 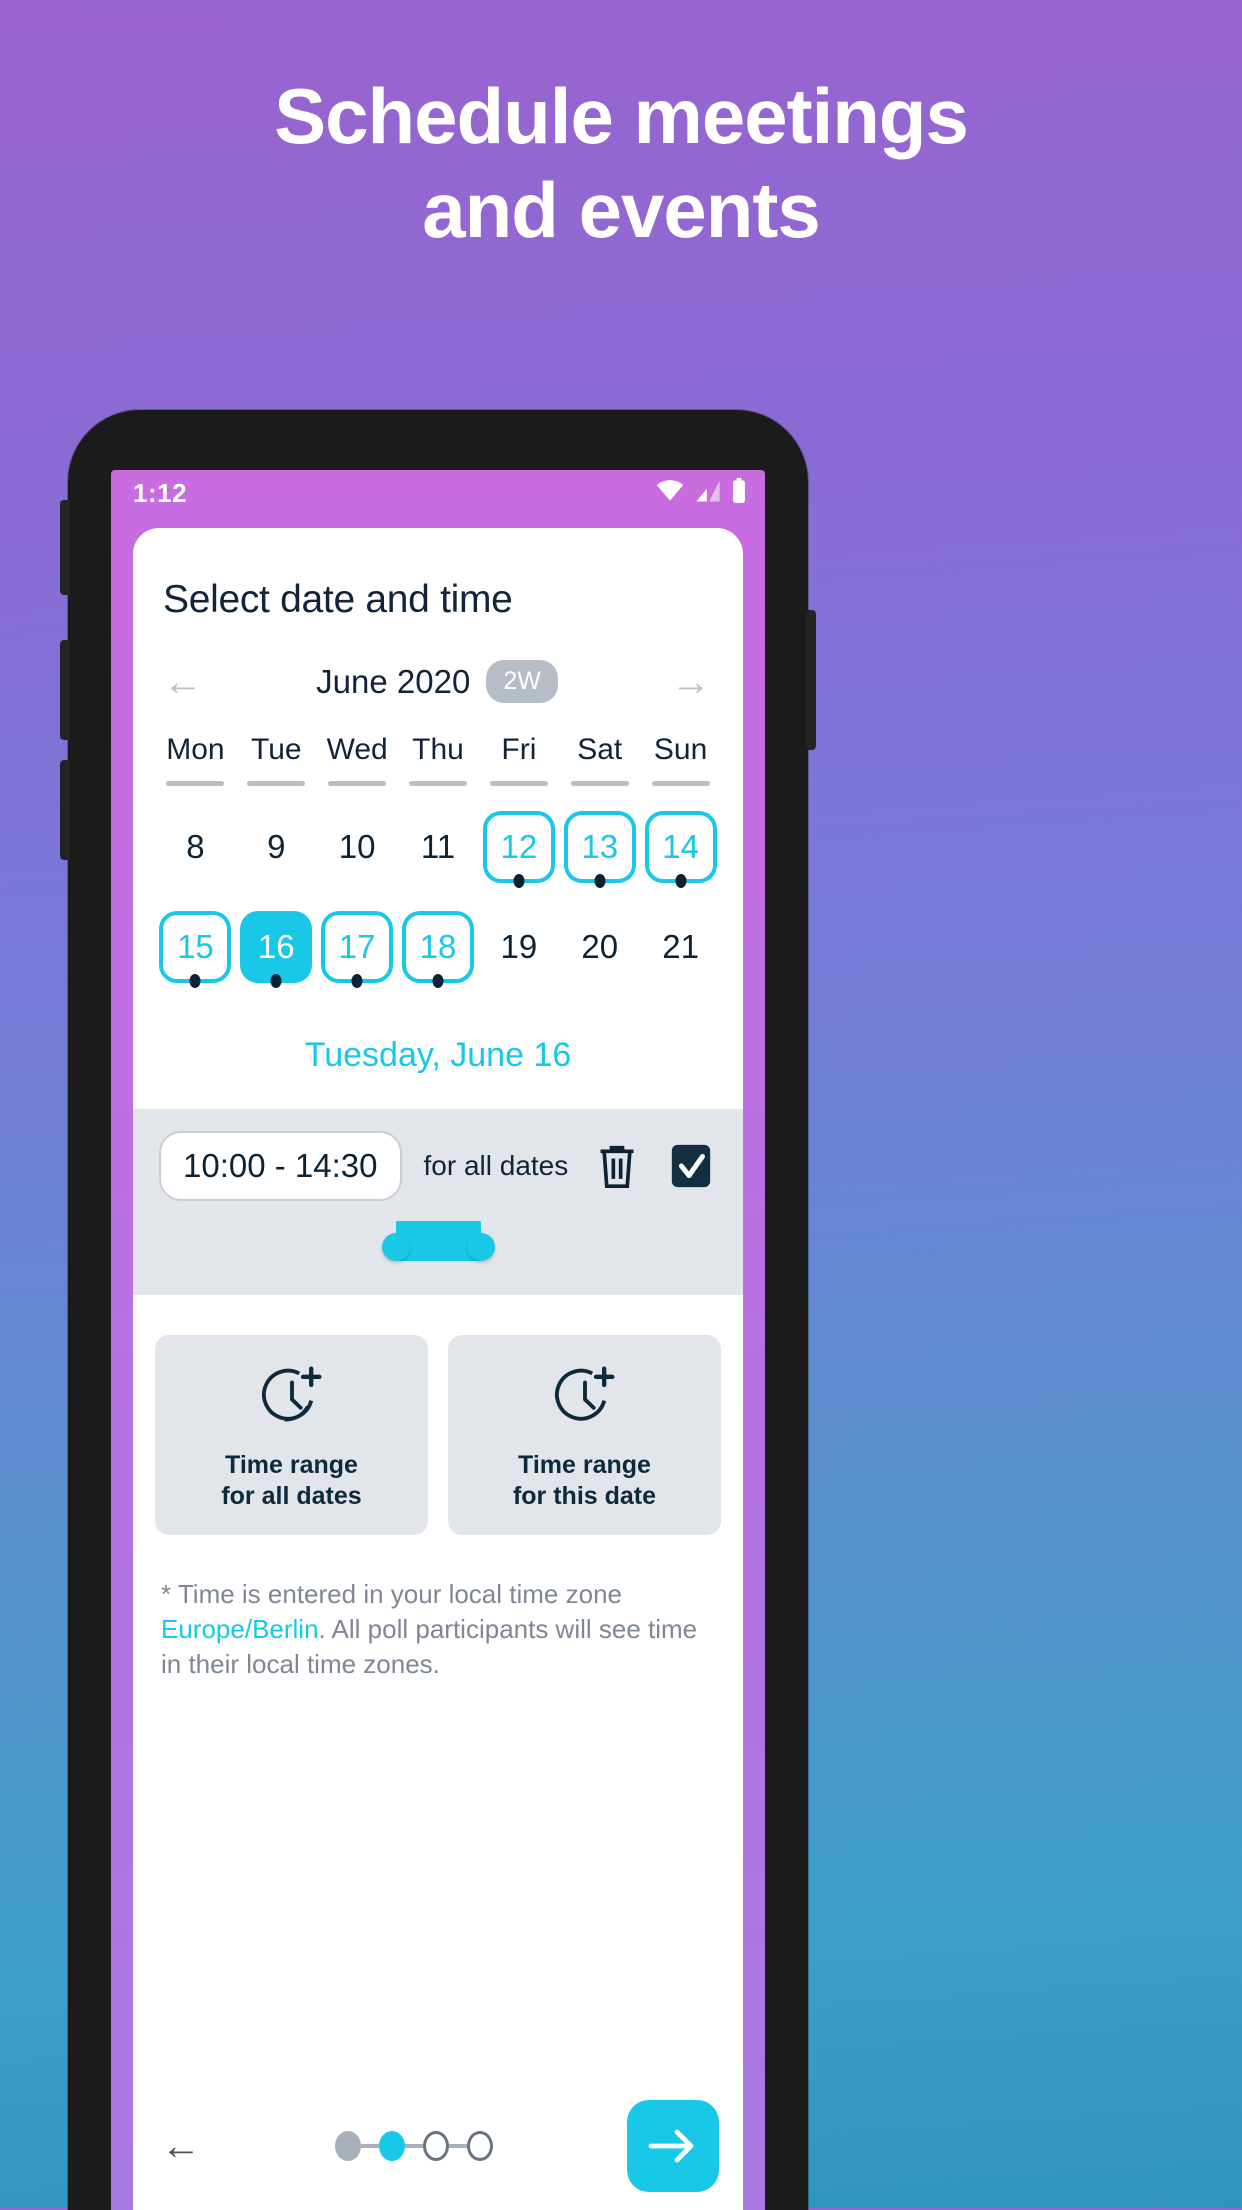 I want to click on phone-volume-up-button, so click(x=65, y=690).